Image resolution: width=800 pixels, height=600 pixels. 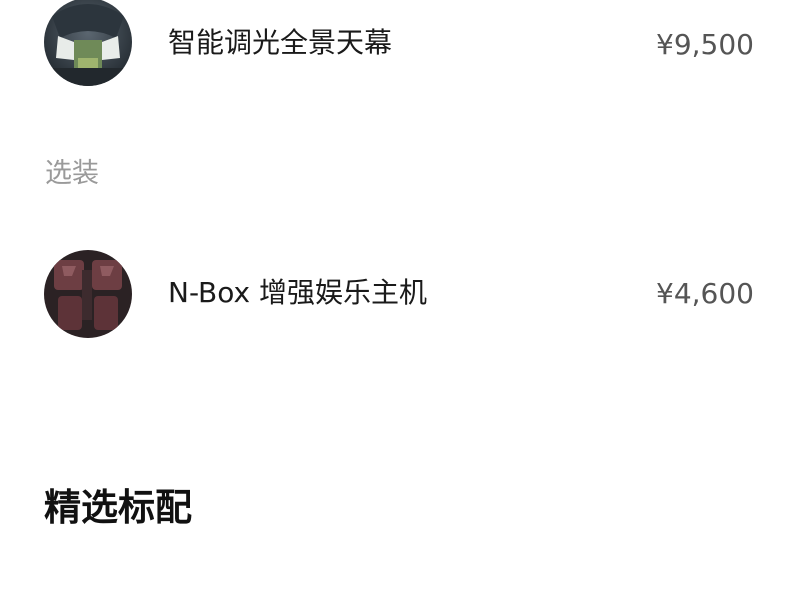 What do you see at coordinates (298, 292) in the screenshot?
I see `option-name: N-Box 增强娱乐主机` at bounding box center [298, 292].